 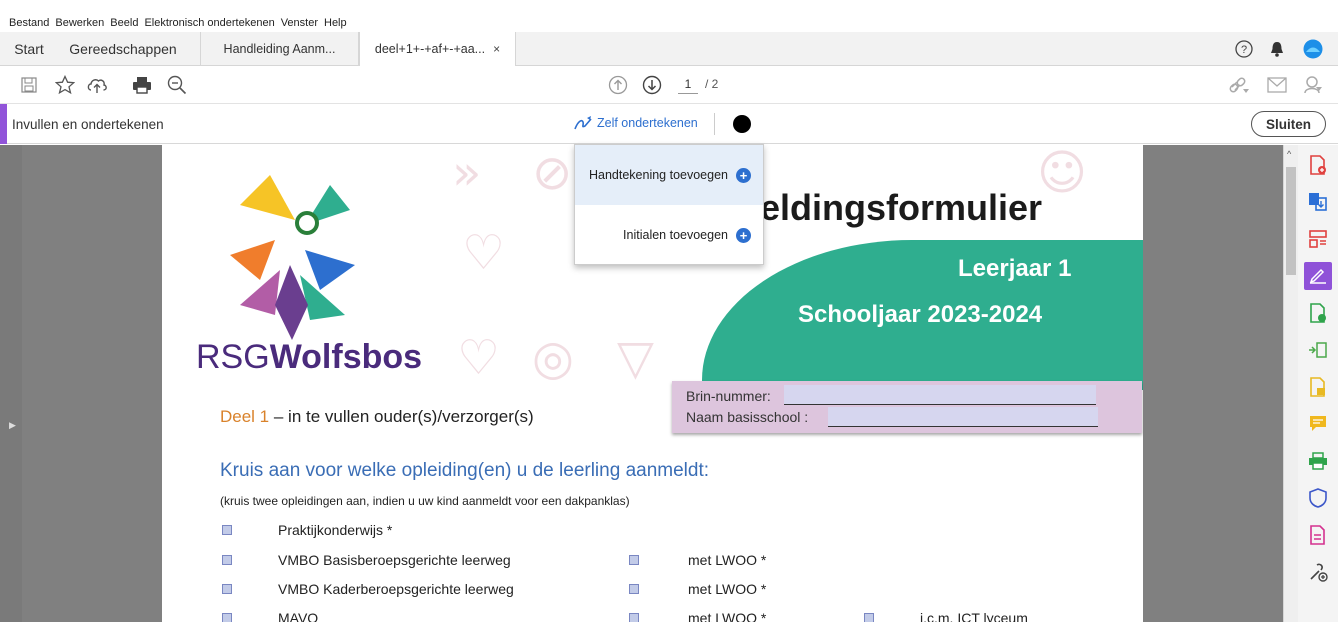 I want to click on right-tools-panel, so click(x=1318, y=383).